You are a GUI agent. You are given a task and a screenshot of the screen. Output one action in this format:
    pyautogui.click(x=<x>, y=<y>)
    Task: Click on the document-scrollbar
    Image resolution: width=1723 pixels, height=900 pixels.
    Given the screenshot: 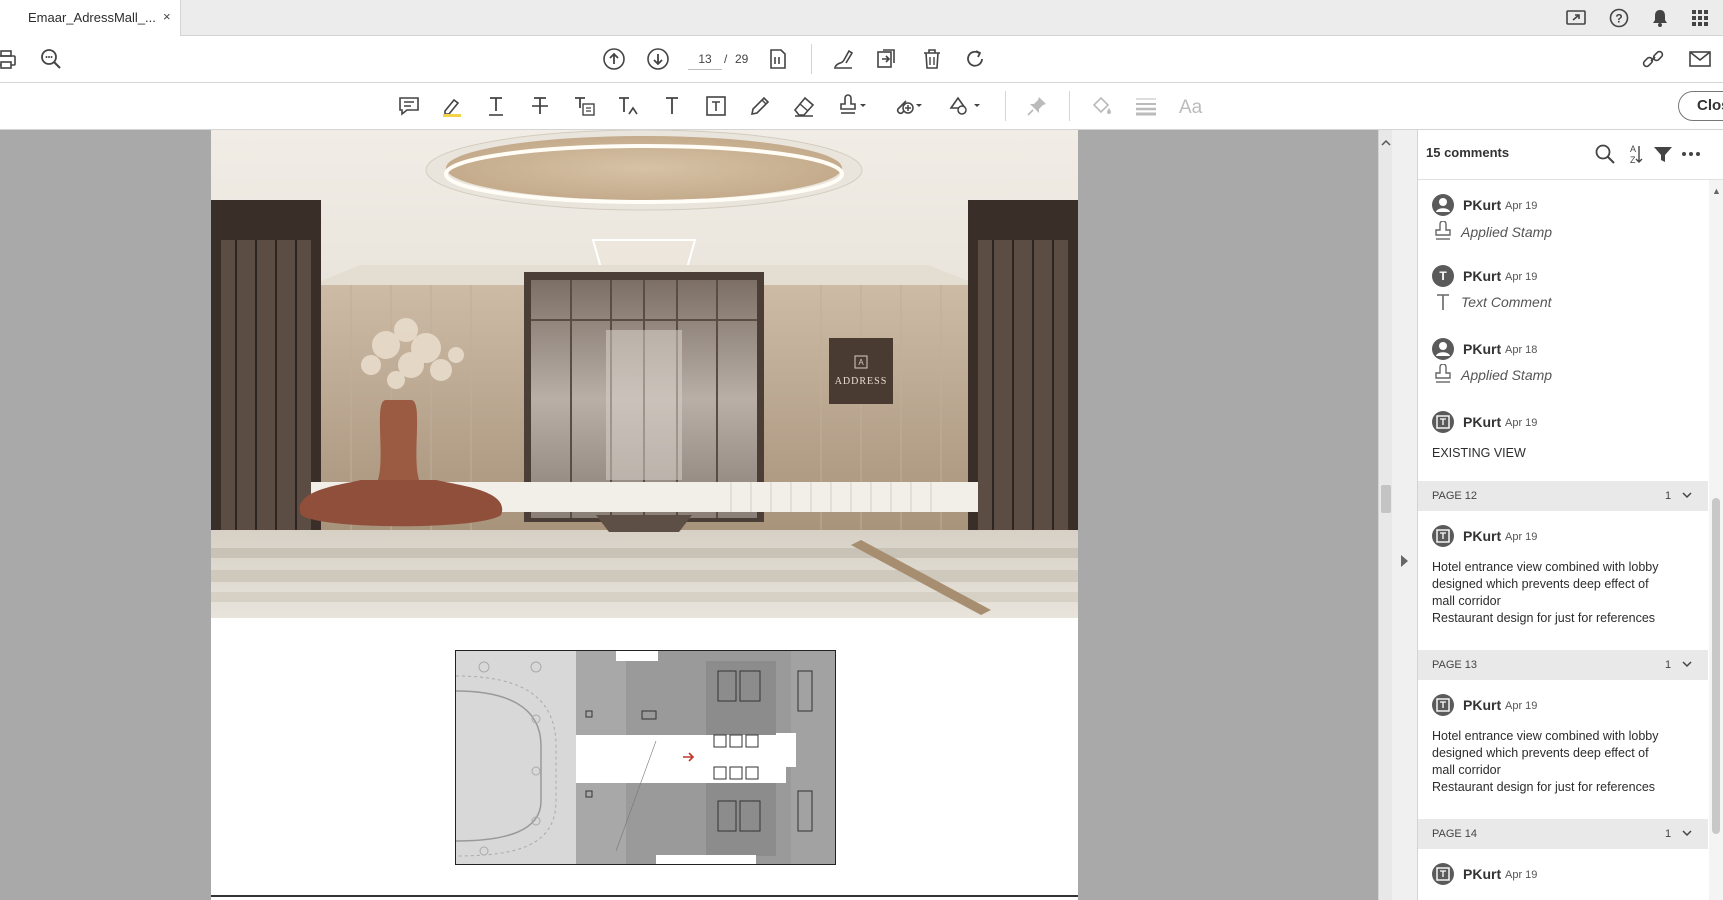 What is the action you would take?
    pyautogui.click(x=1385, y=515)
    